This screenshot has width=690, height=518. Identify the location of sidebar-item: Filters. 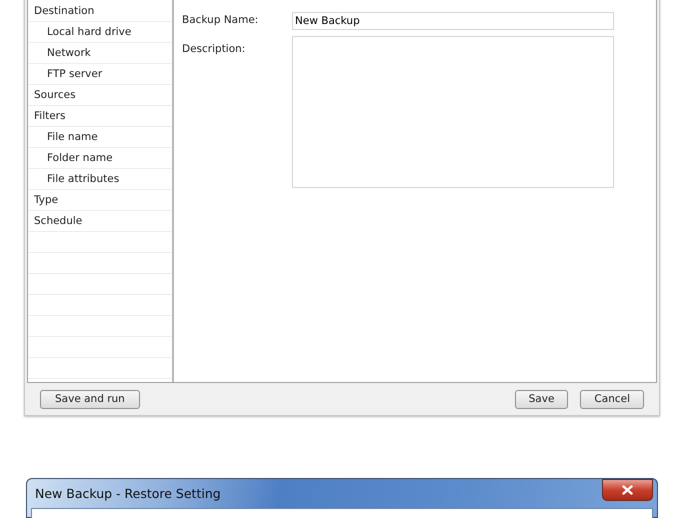
(100, 116).